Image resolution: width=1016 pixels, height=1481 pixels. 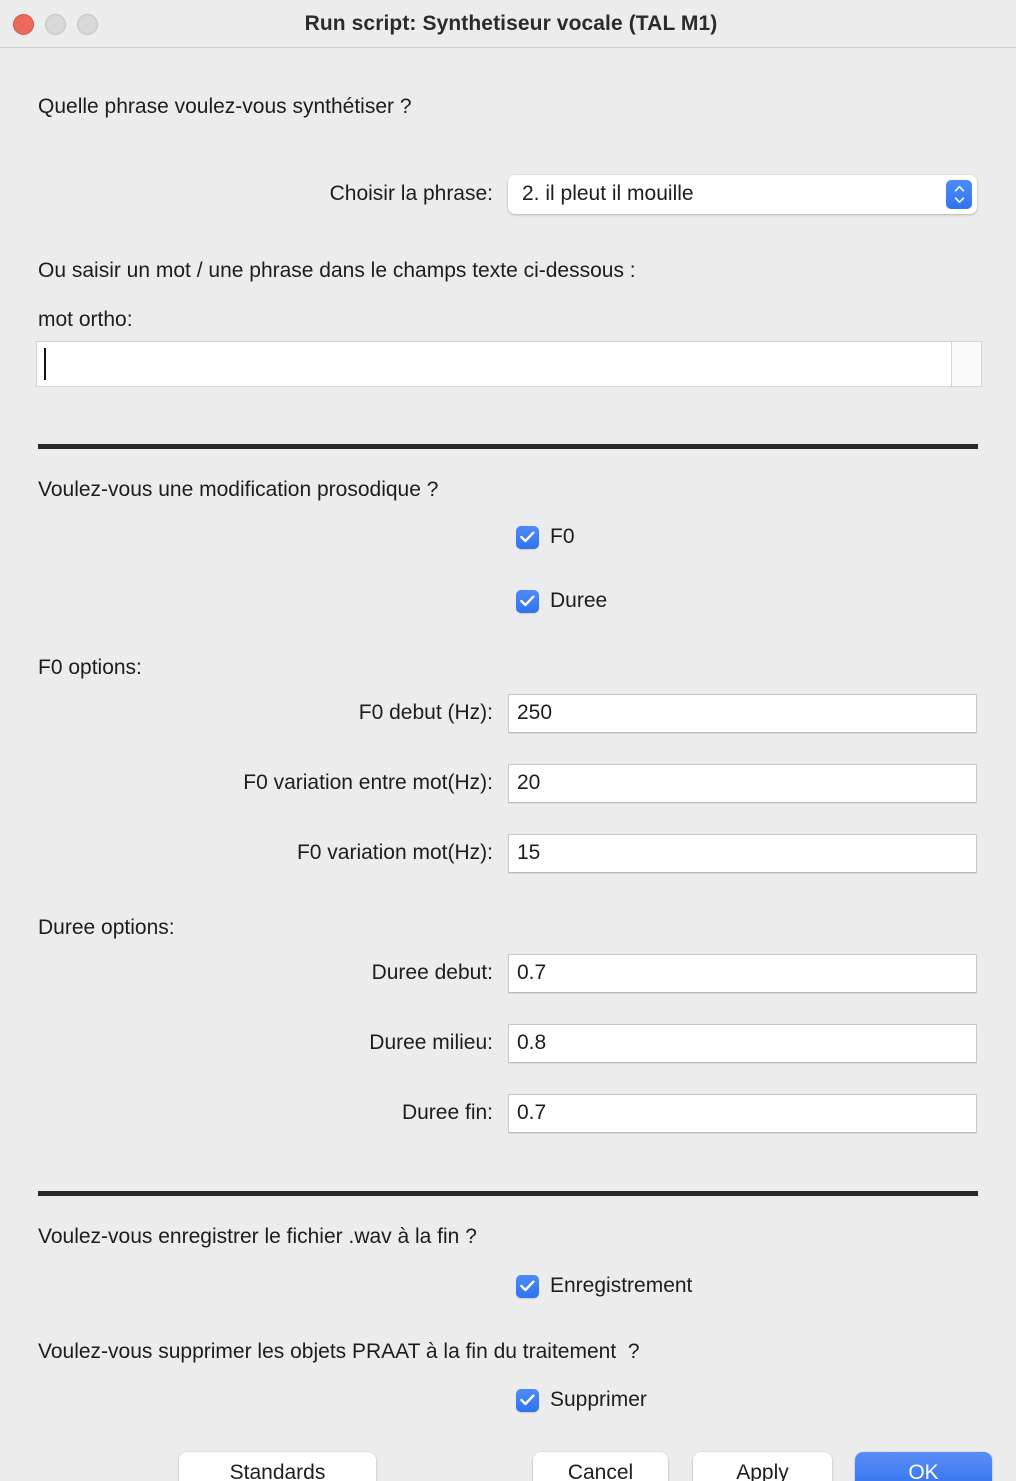 I want to click on field-duree-milieu: Duree milieu:, so click(x=508, y=1043).